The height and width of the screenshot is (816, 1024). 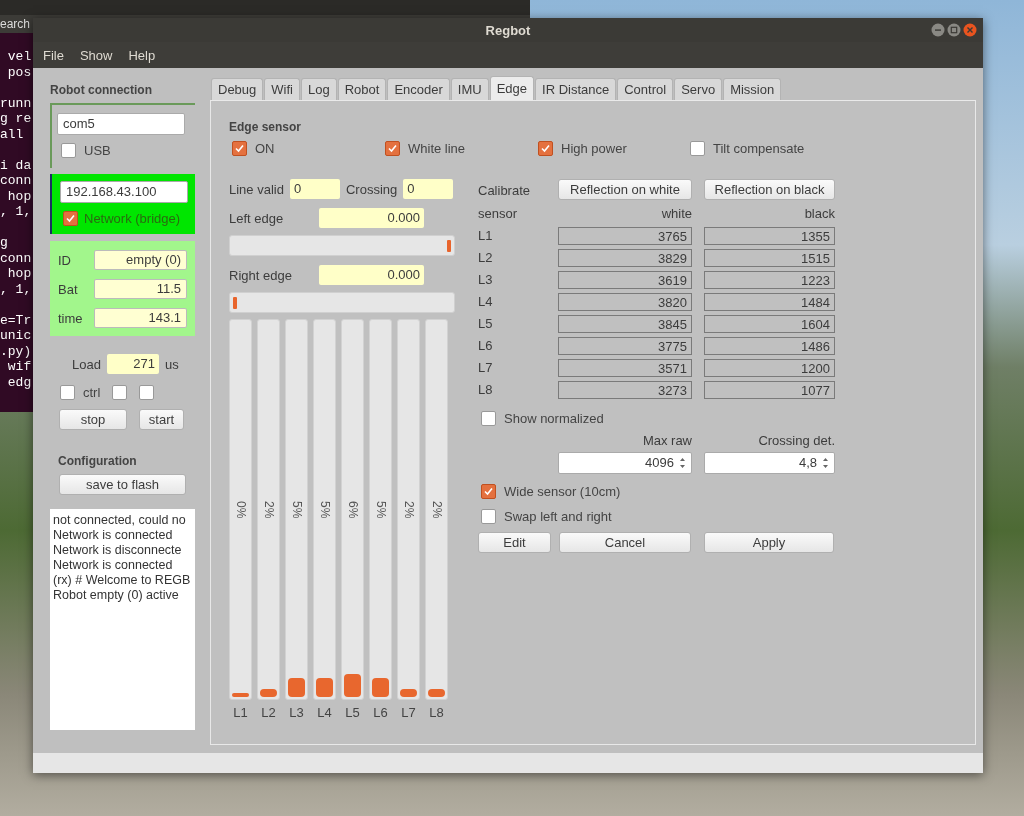 I want to click on terminal-text: pos, so click(x=19, y=72).